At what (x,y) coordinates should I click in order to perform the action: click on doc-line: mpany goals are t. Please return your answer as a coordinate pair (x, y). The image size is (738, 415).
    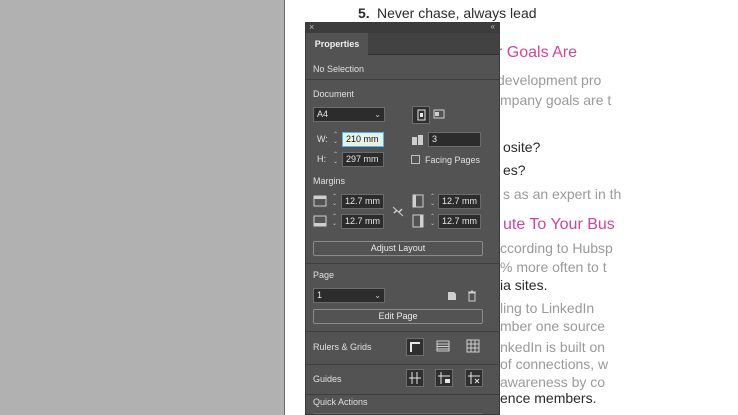
    Looking at the image, I should click on (556, 100).